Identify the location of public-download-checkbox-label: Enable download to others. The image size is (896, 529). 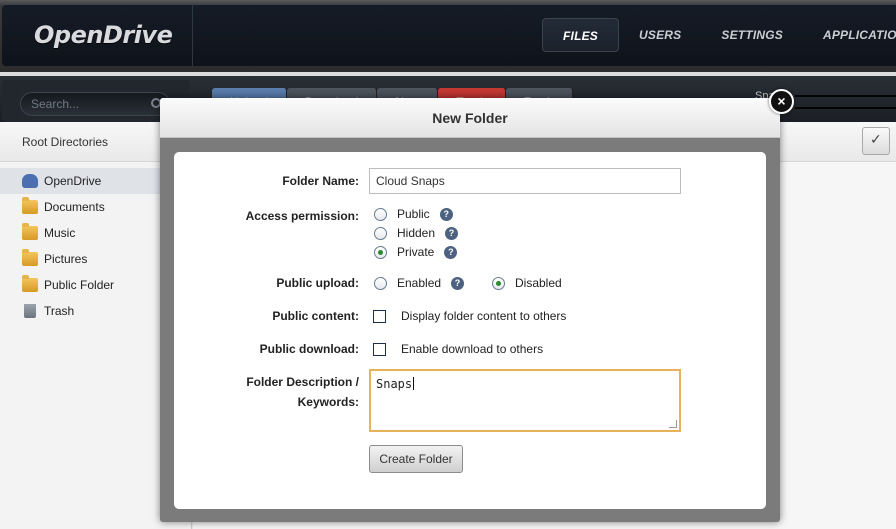
(472, 349).